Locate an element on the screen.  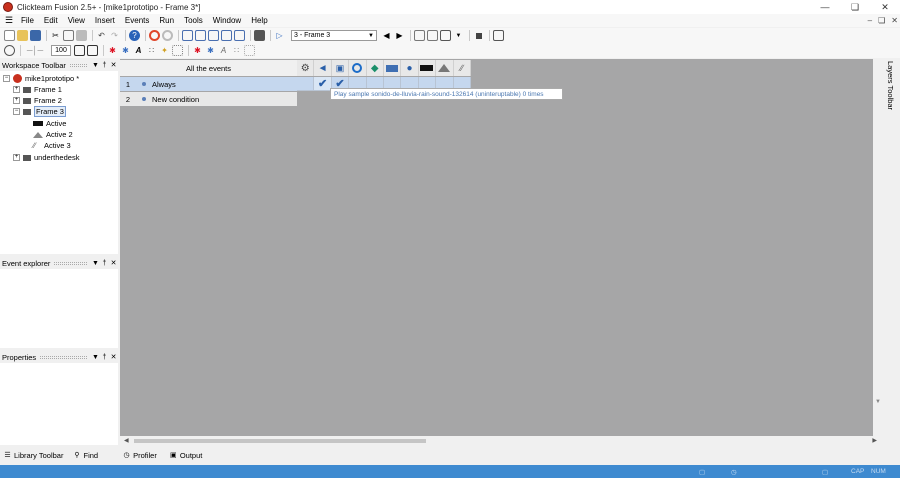
menu-view: View is located at coordinates (76, 20).